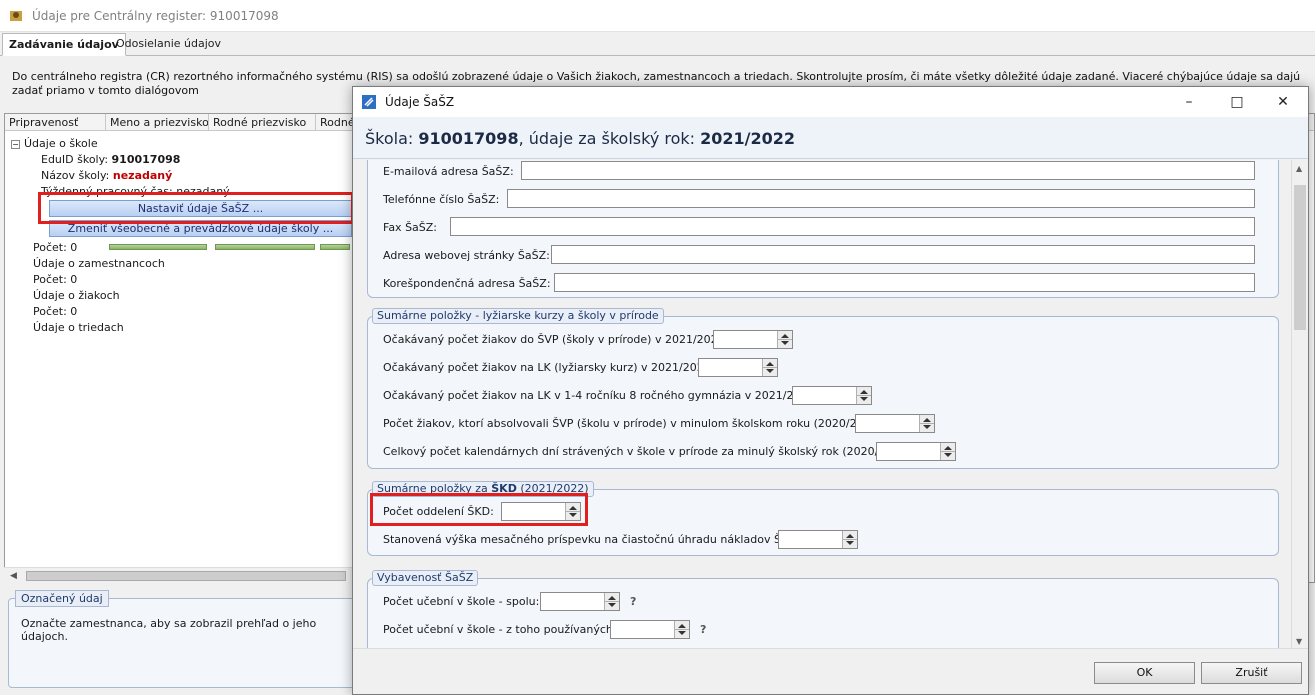 The image size is (1315, 695). What do you see at coordinates (410, 227) in the screenshot?
I see `fax-label: Fax ŠaŠZ:` at bounding box center [410, 227].